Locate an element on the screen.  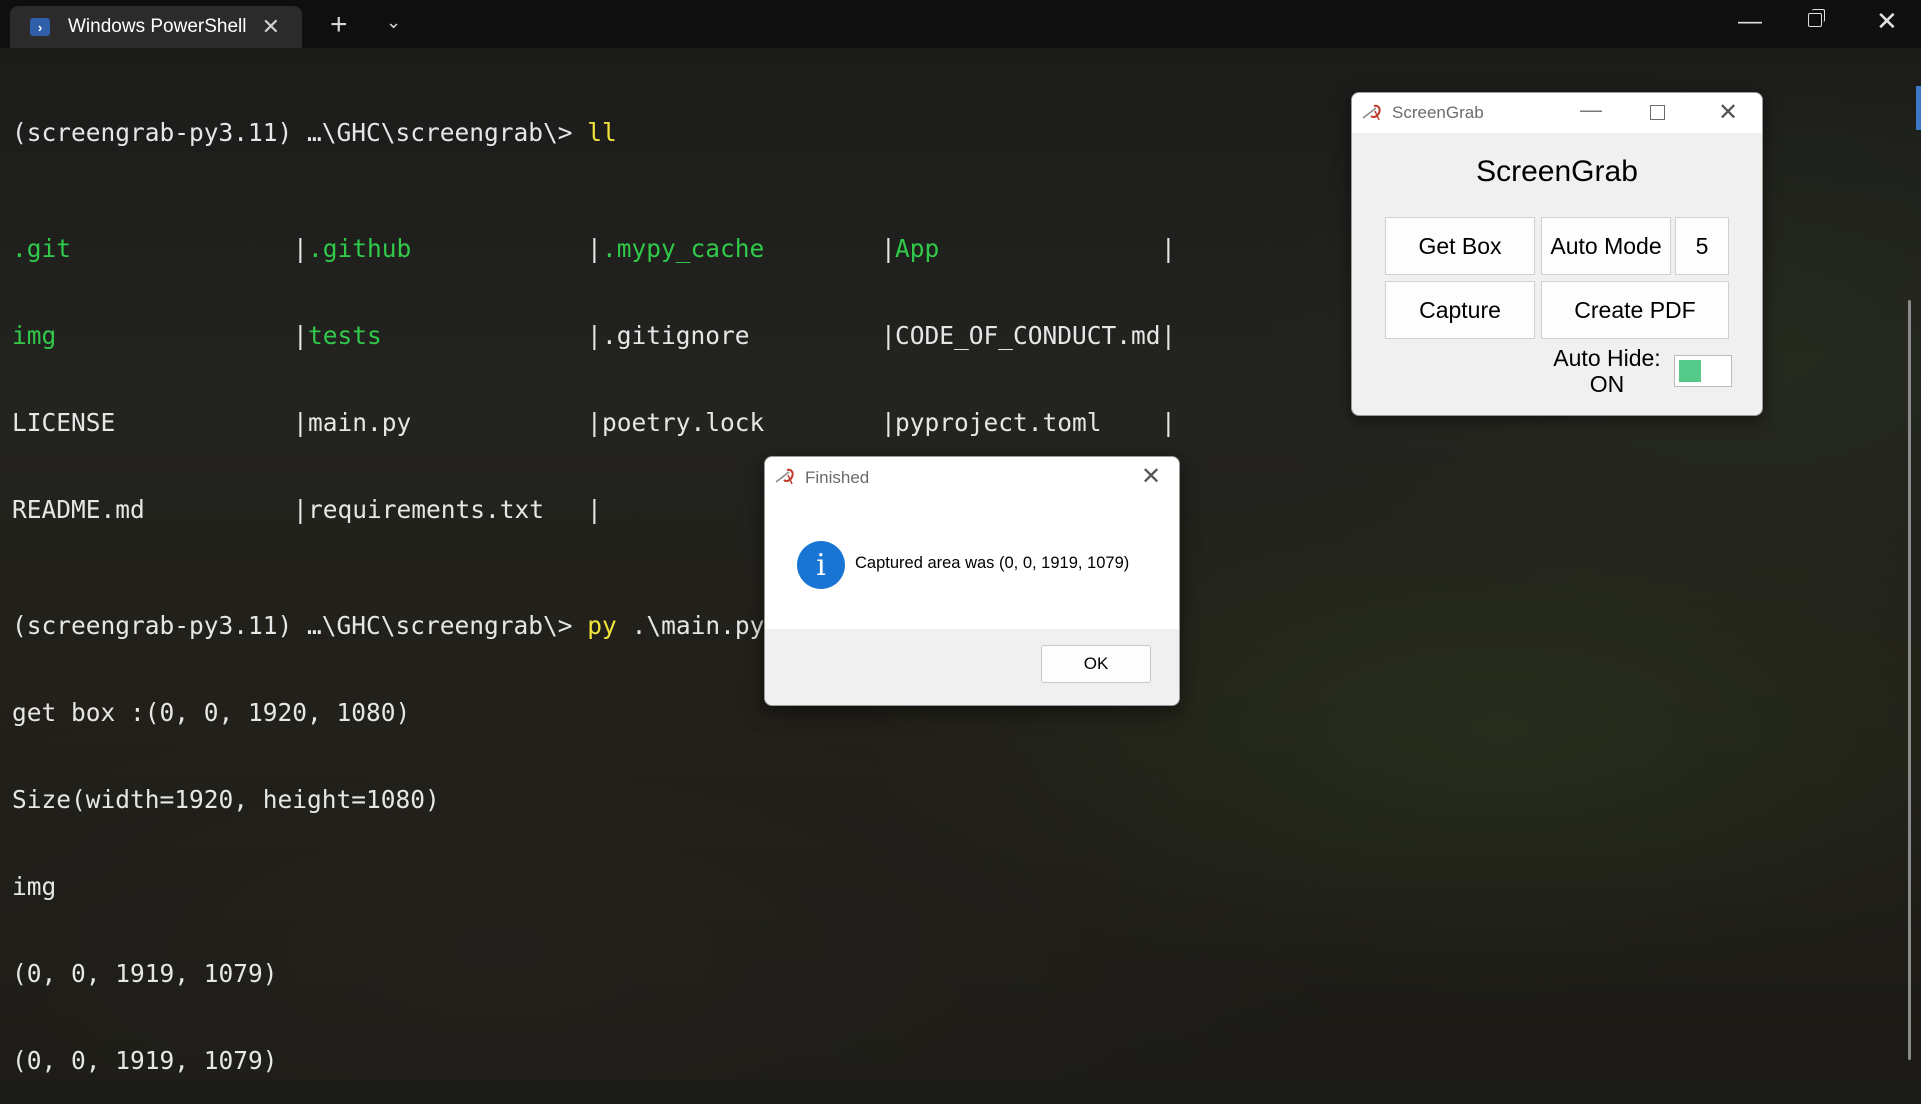
tab-powershell: › Windows PowerShell ✕ is located at coordinates (156, 27).